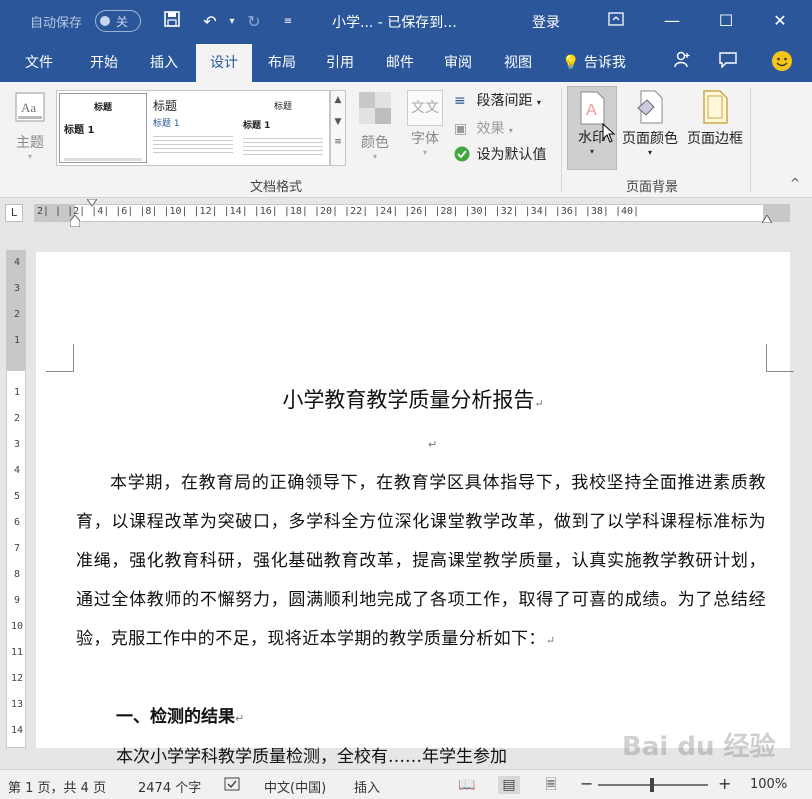 This screenshot has width=812, height=799. Describe the element at coordinates (57, 786) in the screenshot. I see `page-count: 第 1 页，共 4 页` at that location.